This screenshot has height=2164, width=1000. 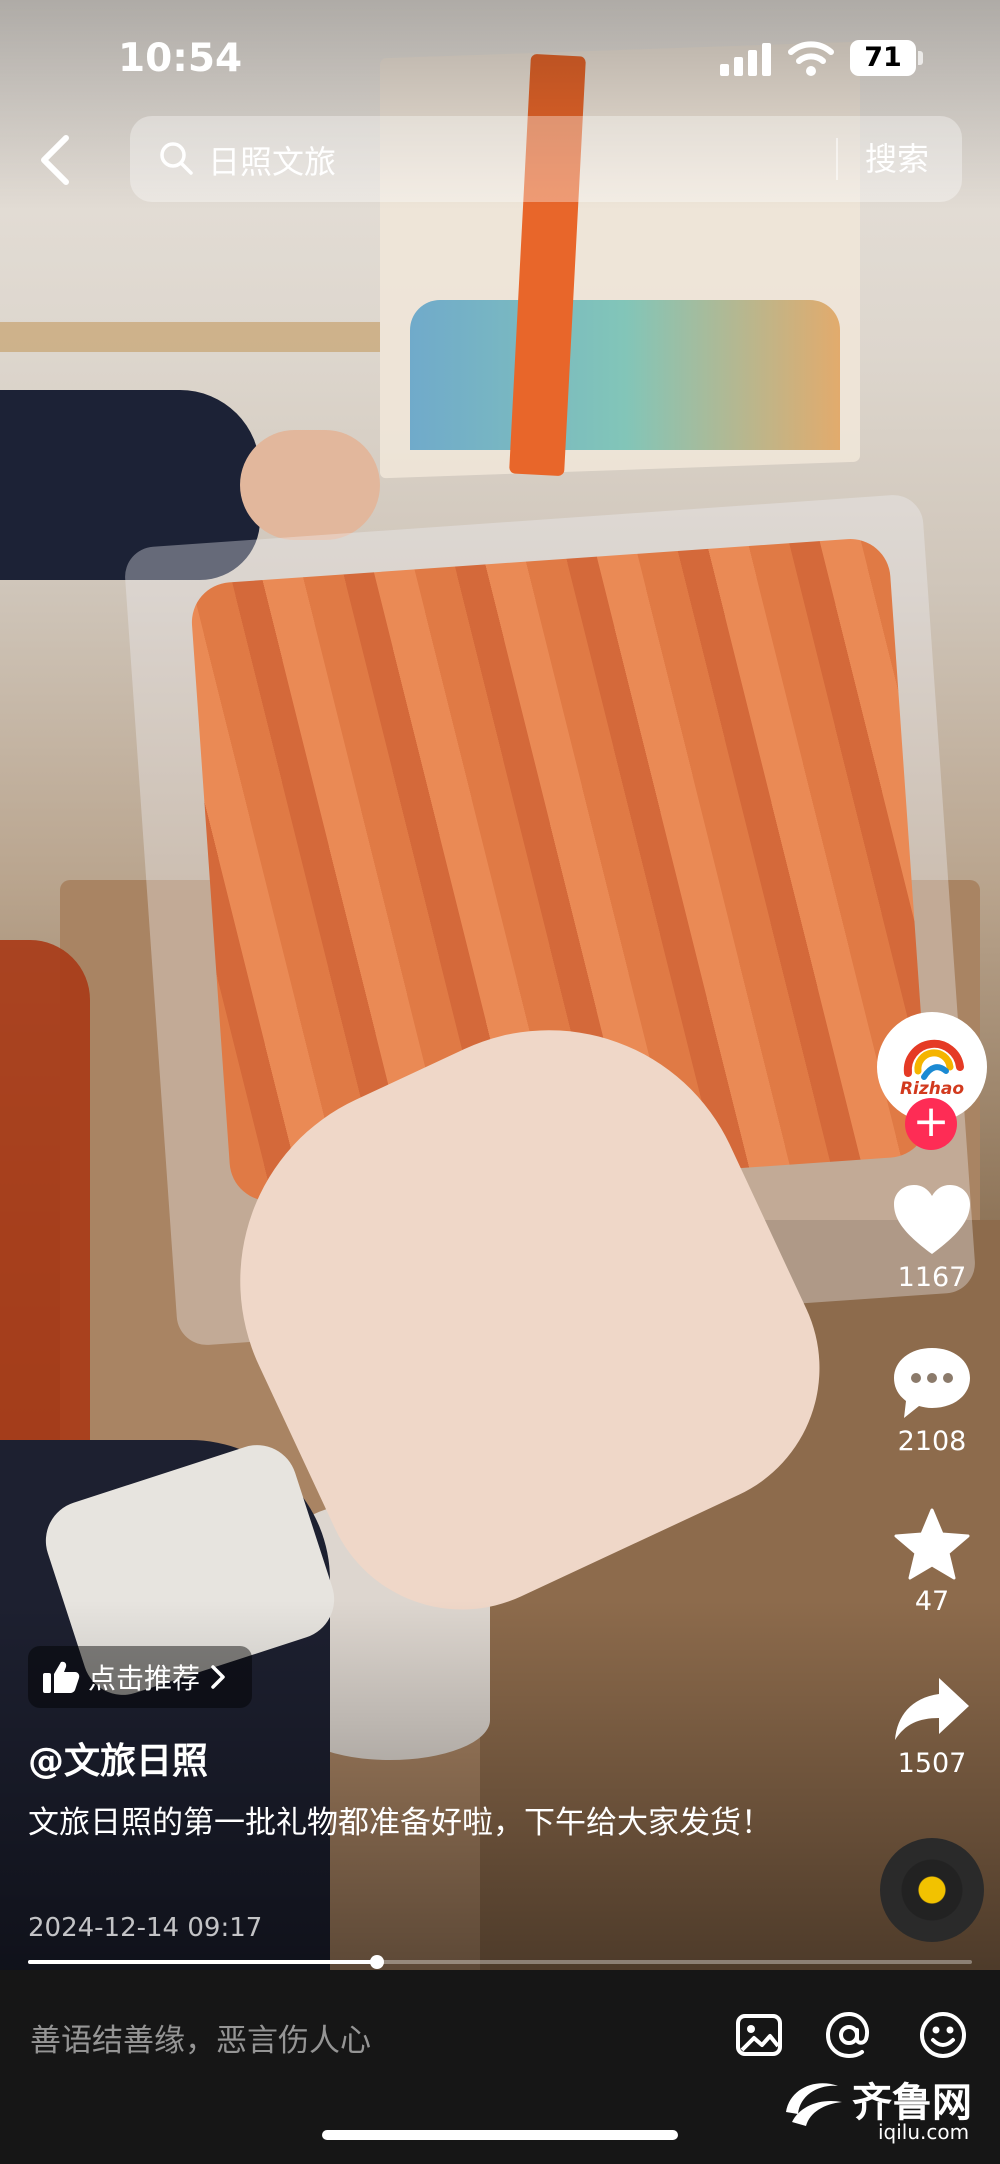 I want to click on iqilu-logo-icon, so click(x=814, y=2104).